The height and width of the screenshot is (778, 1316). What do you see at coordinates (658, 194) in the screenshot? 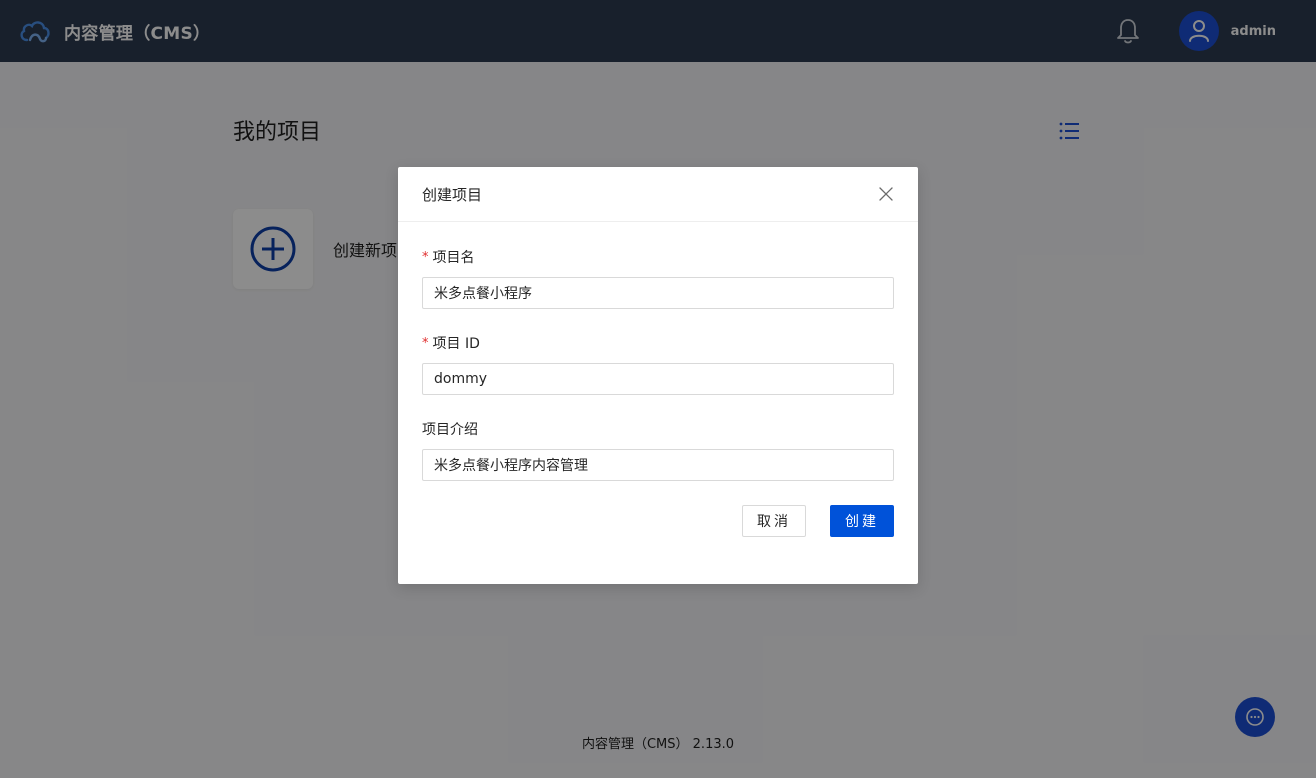
I see `dialog-header: 创建项目` at bounding box center [658, 194].